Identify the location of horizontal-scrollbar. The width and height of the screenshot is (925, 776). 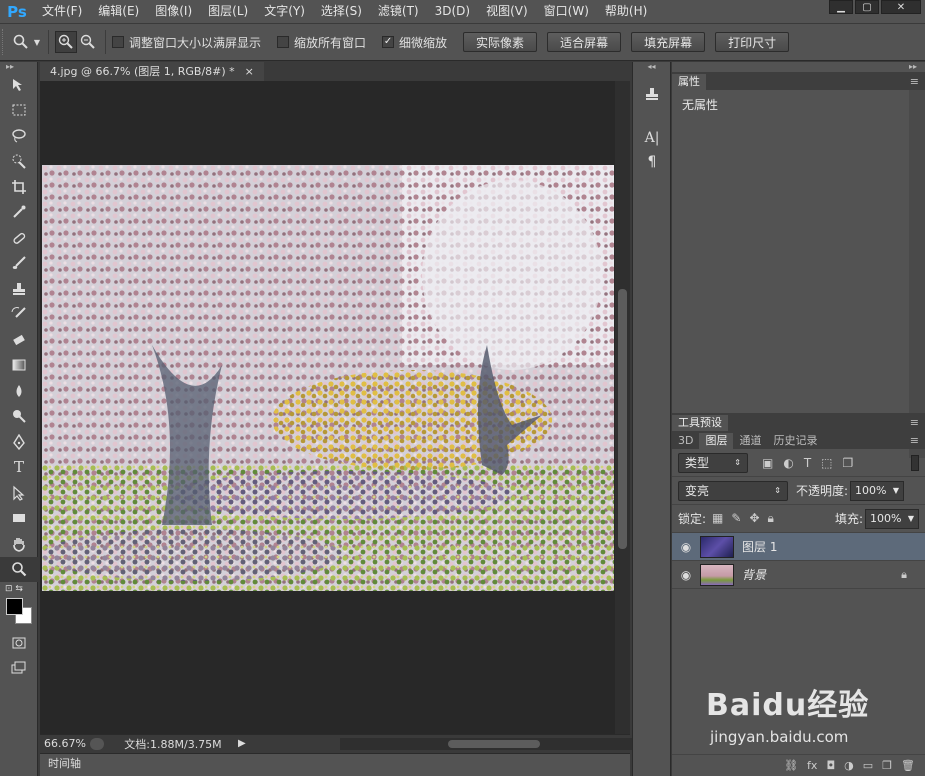
(496, 744).